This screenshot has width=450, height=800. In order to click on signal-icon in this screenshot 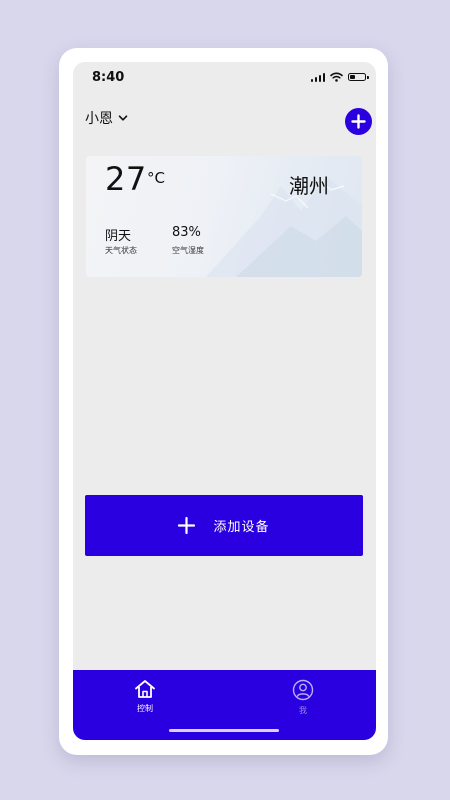, I will do `click(317, 77)`.